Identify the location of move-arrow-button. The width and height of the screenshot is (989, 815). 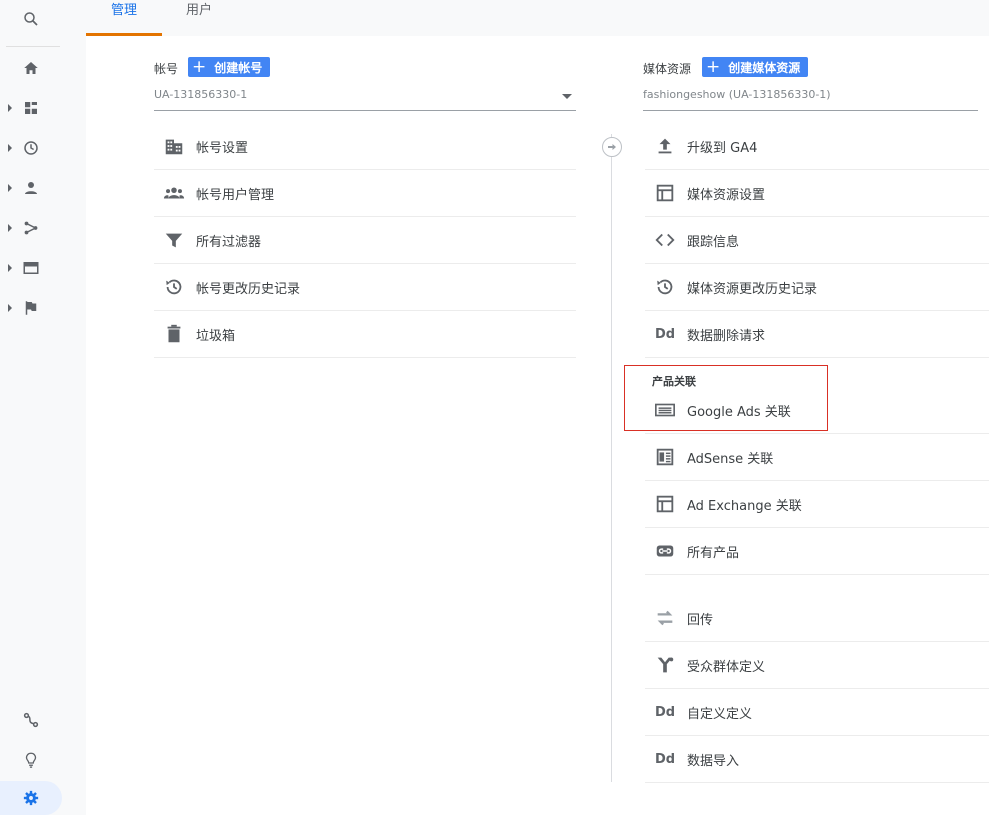
(612, 147).